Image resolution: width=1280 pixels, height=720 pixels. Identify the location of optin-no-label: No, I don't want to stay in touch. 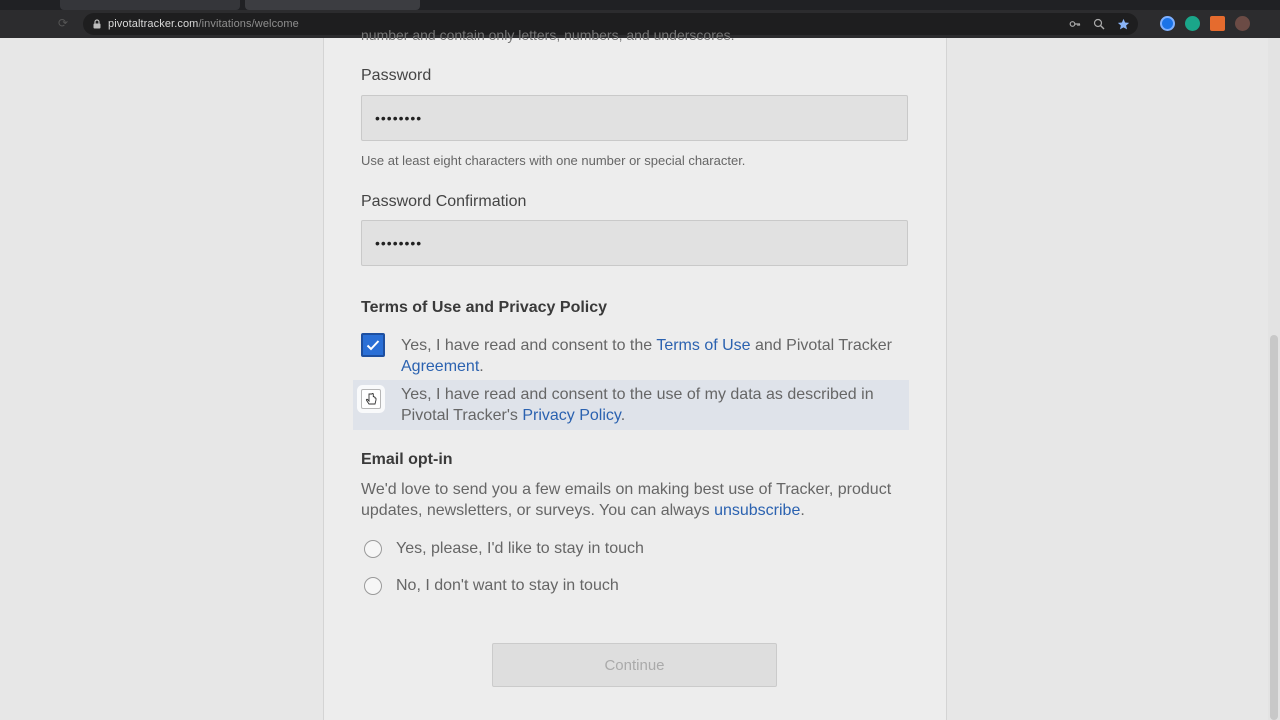
(507, 585).